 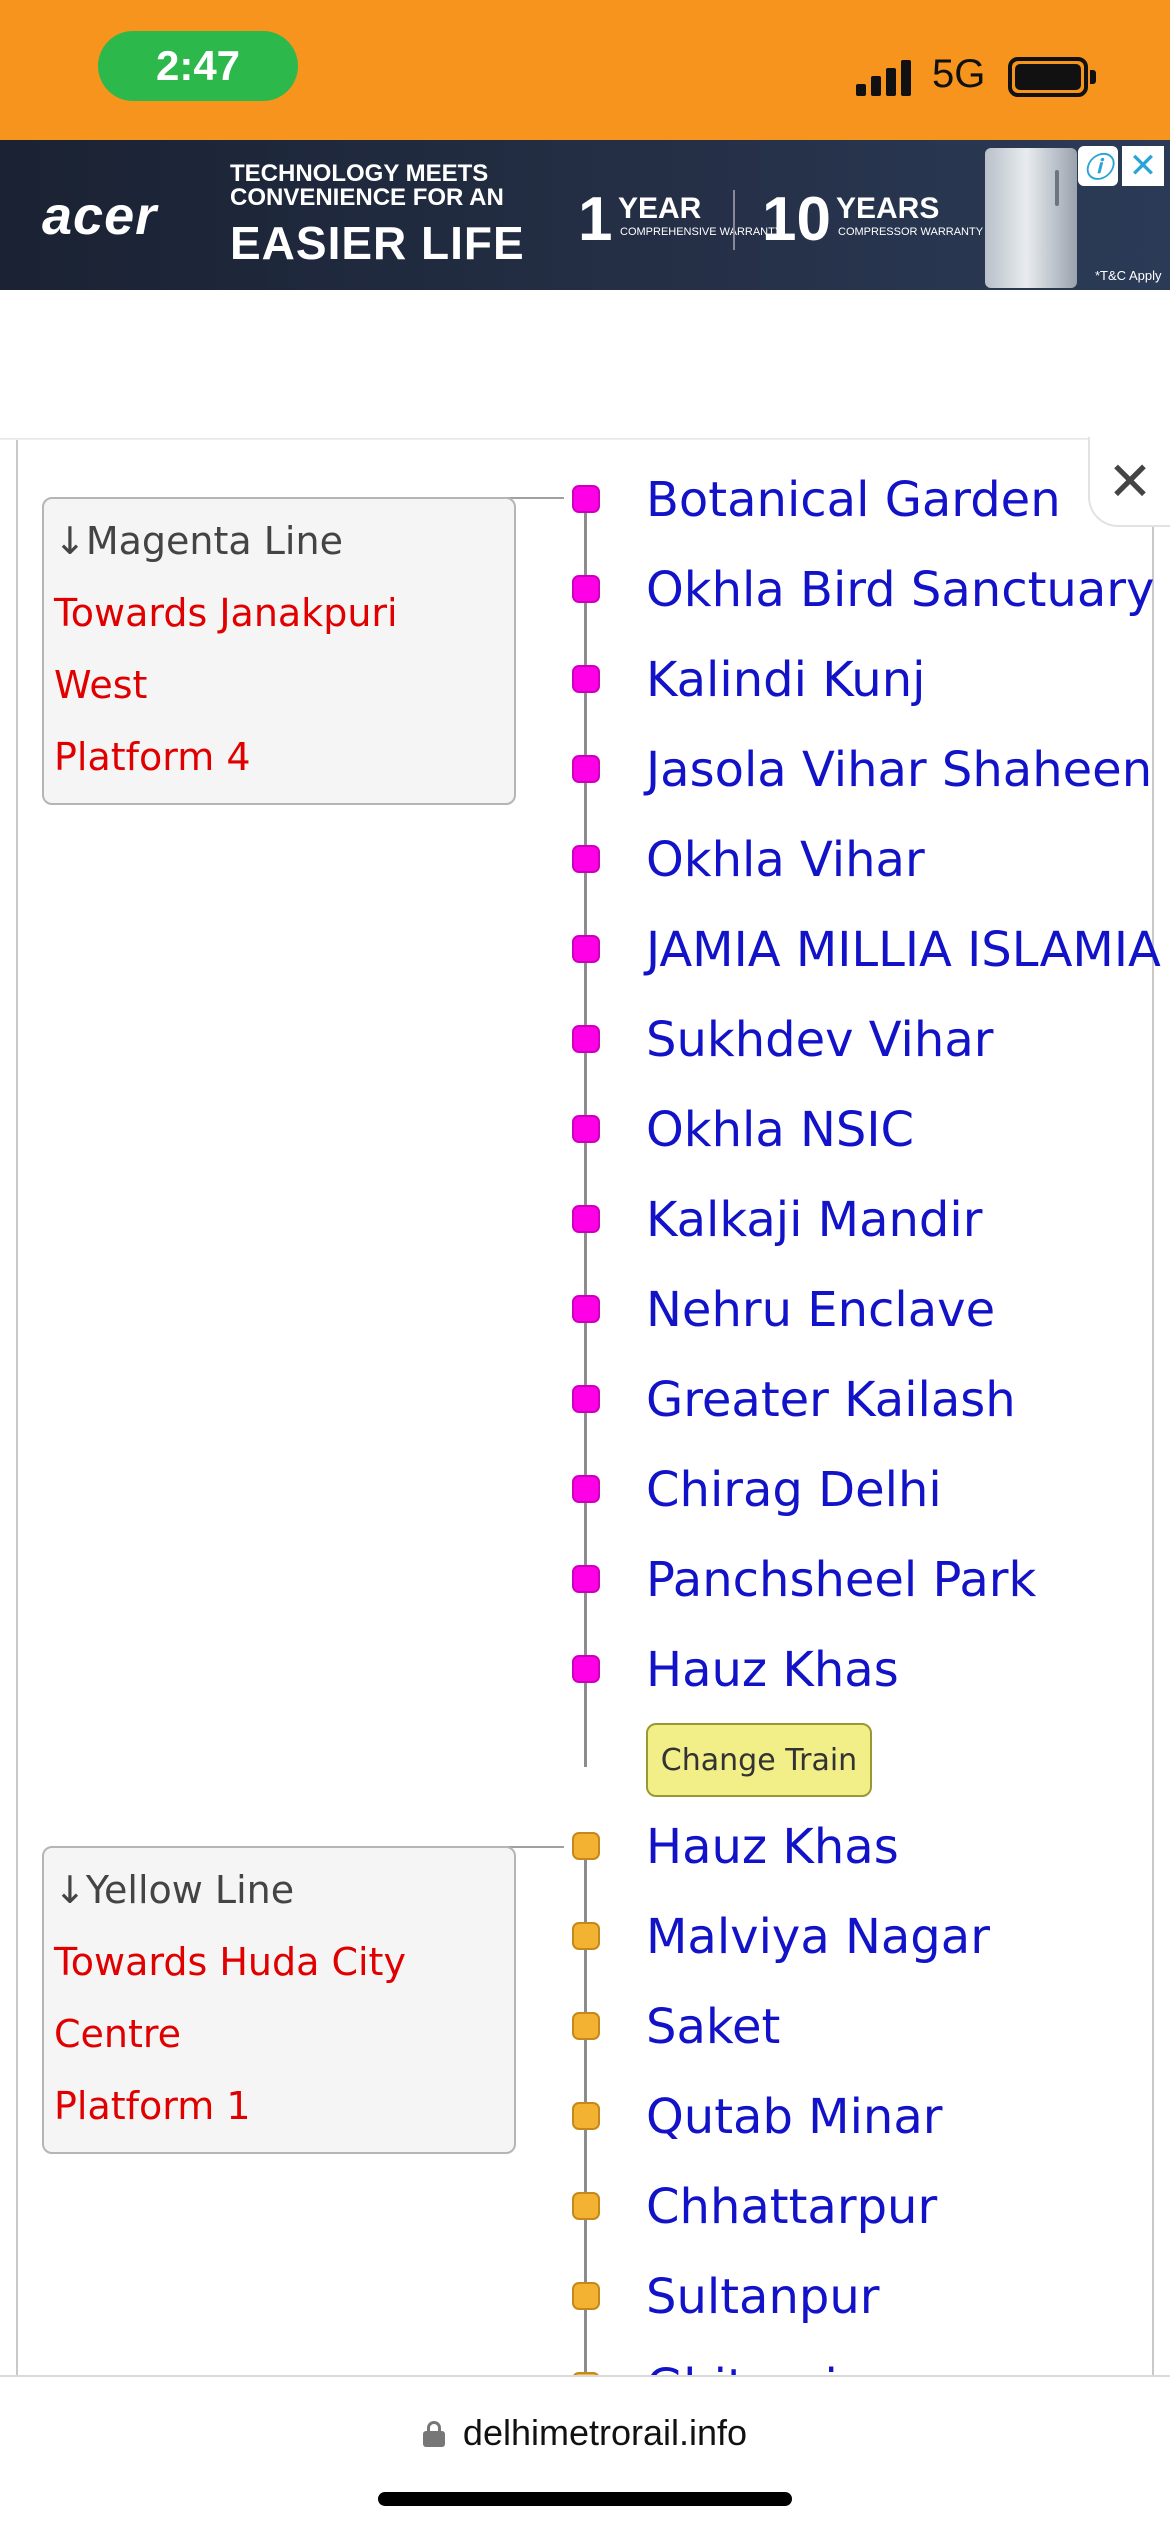 What do you see at coordinates (1098, 166) in the screenshot?
I see `ad-info-icon: ⓘ` at bounding box center [1098, 166].